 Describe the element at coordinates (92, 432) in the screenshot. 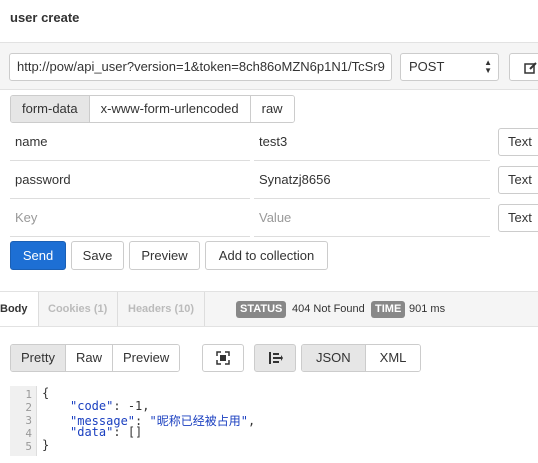

I see `code-key: "data"` at that location.